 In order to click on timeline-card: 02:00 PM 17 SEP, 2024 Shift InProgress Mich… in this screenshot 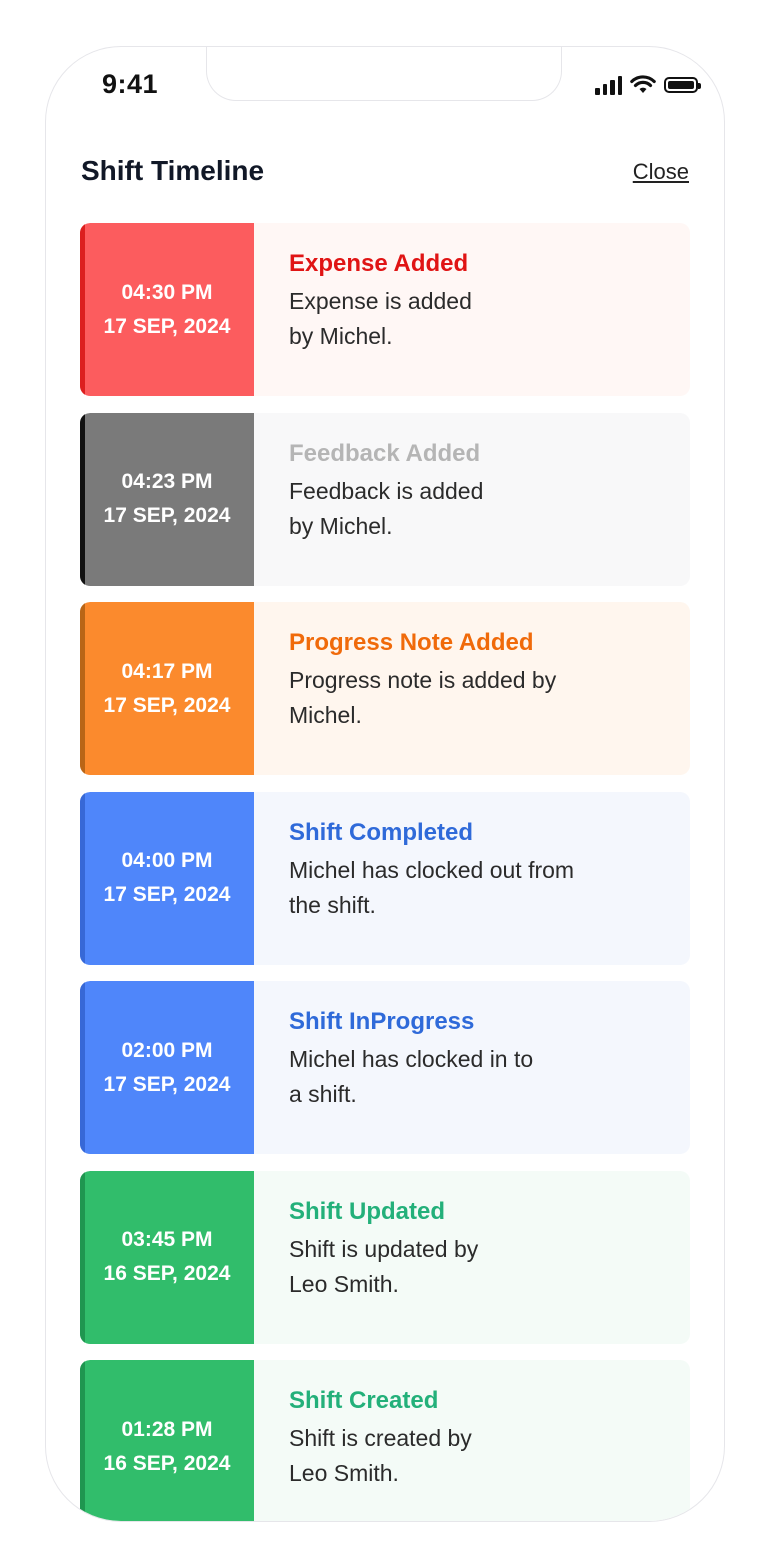, I will do `click(385, 1067)`.